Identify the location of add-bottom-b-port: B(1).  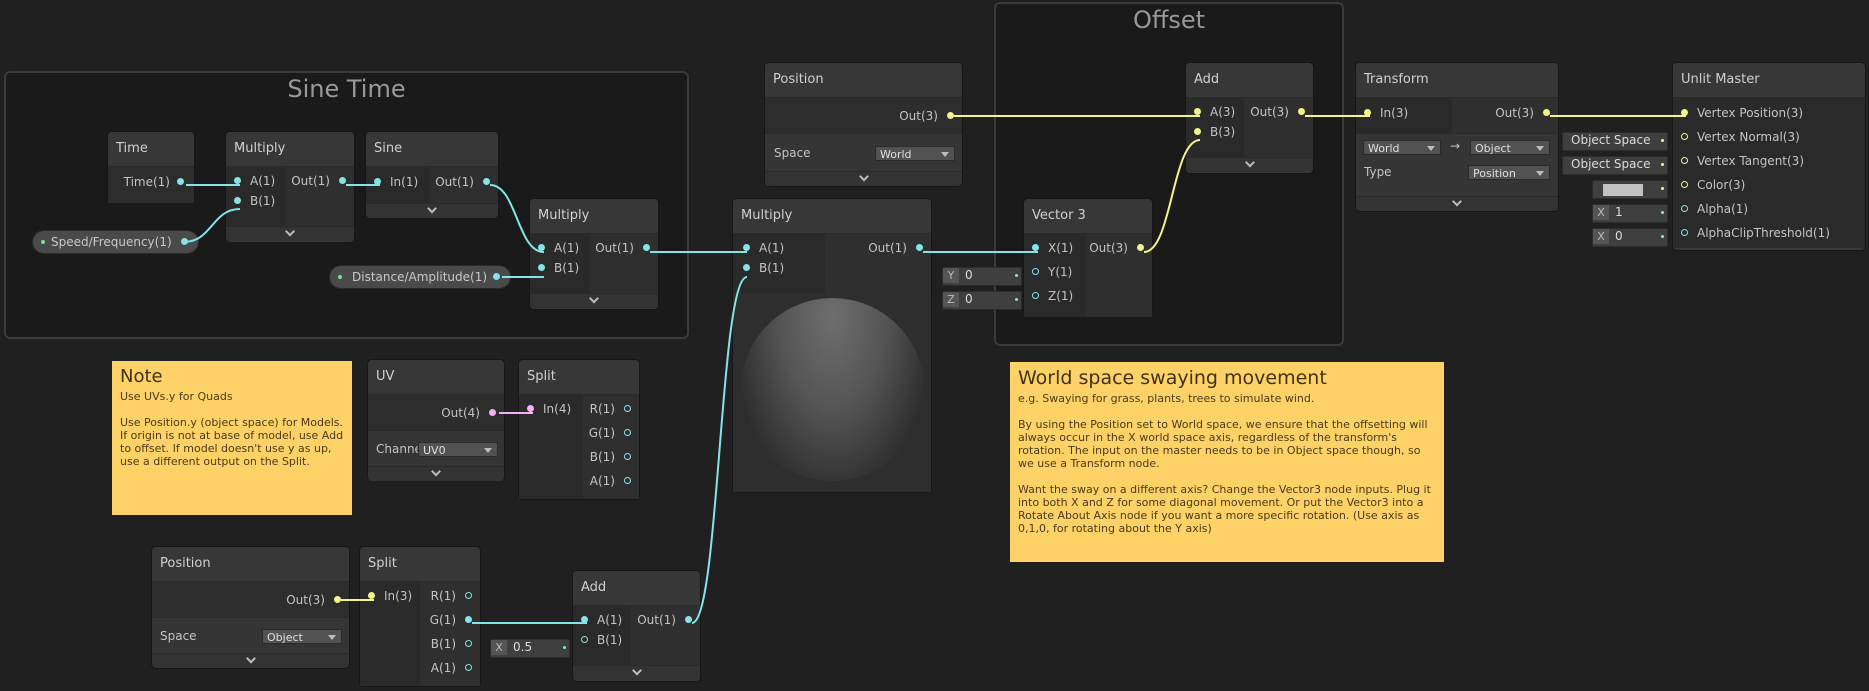
(601, 640).